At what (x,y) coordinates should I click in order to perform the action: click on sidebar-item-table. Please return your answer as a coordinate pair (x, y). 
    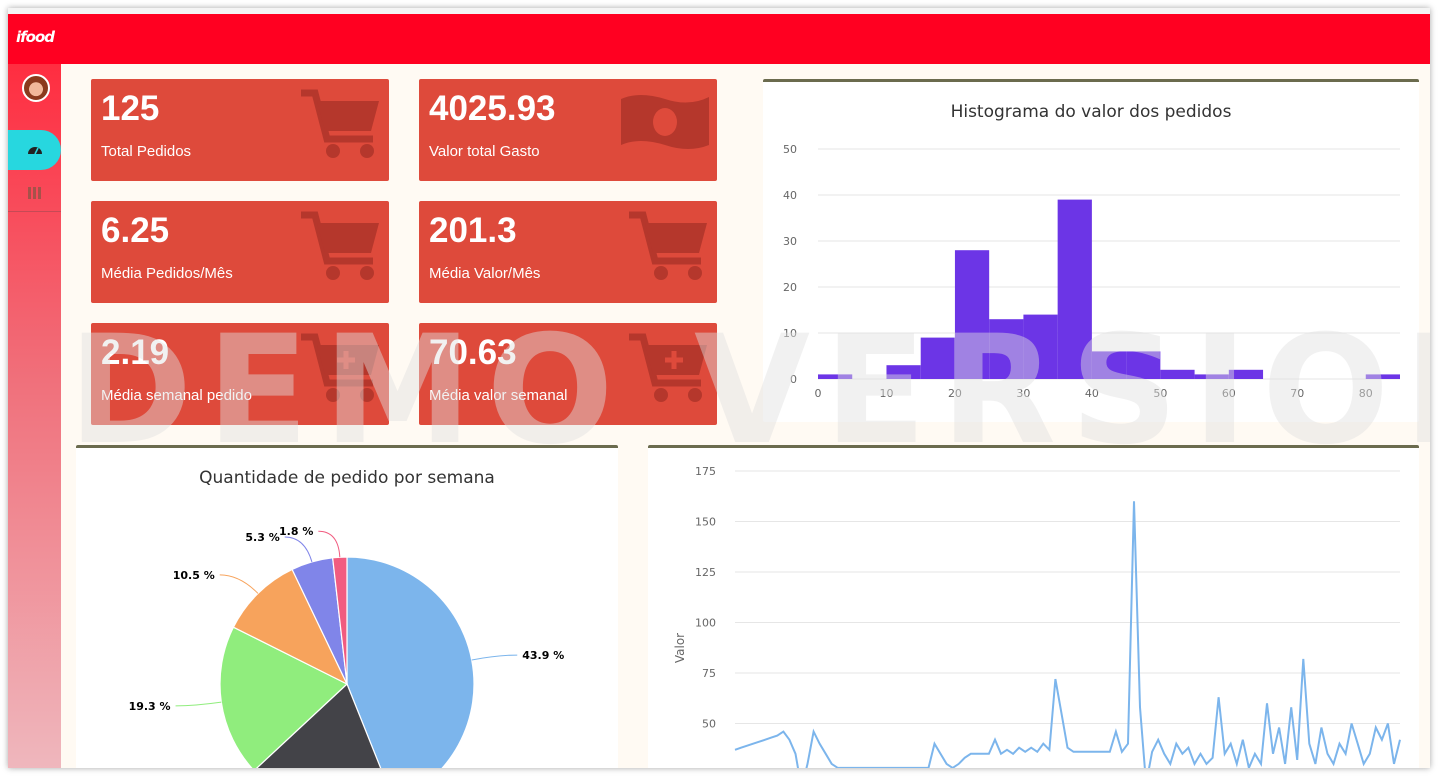
    Looking at the image, I should click on (34, 194).